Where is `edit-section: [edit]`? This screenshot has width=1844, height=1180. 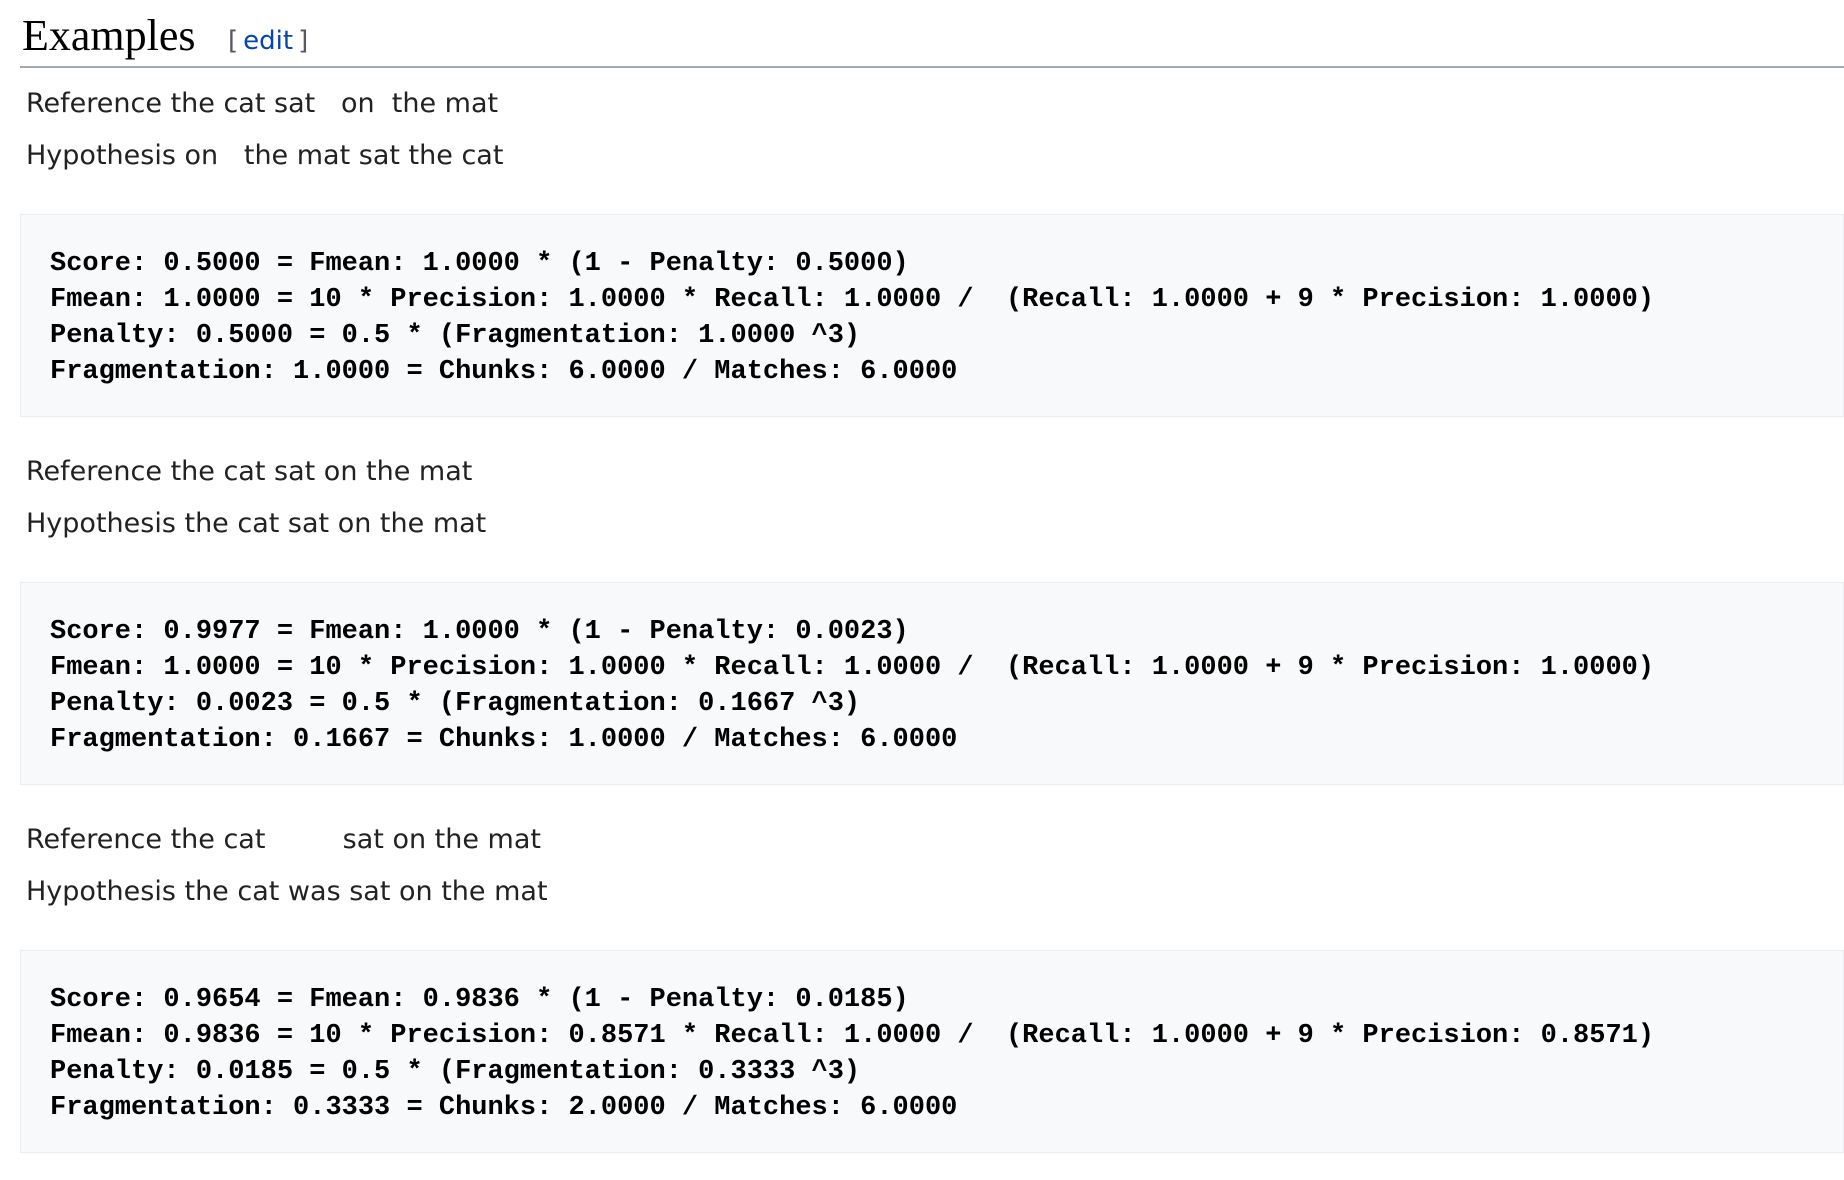
edit-section: [edit] is located at coordinates (268, 41).